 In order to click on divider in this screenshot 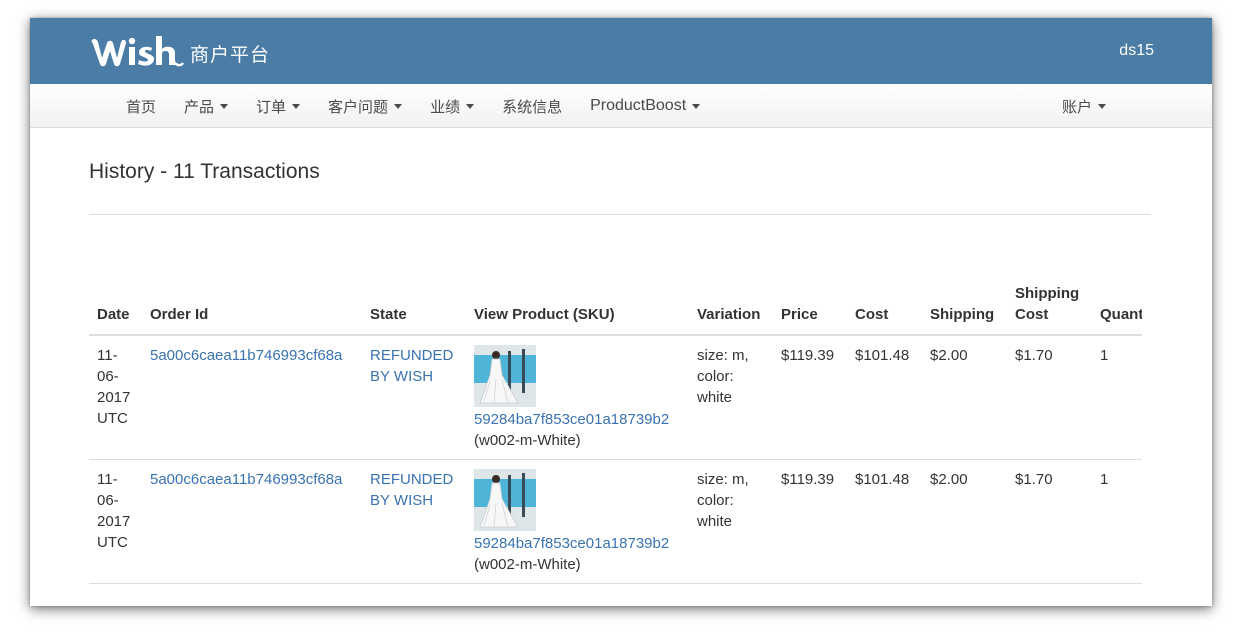, I will do `click(620, 214)`.